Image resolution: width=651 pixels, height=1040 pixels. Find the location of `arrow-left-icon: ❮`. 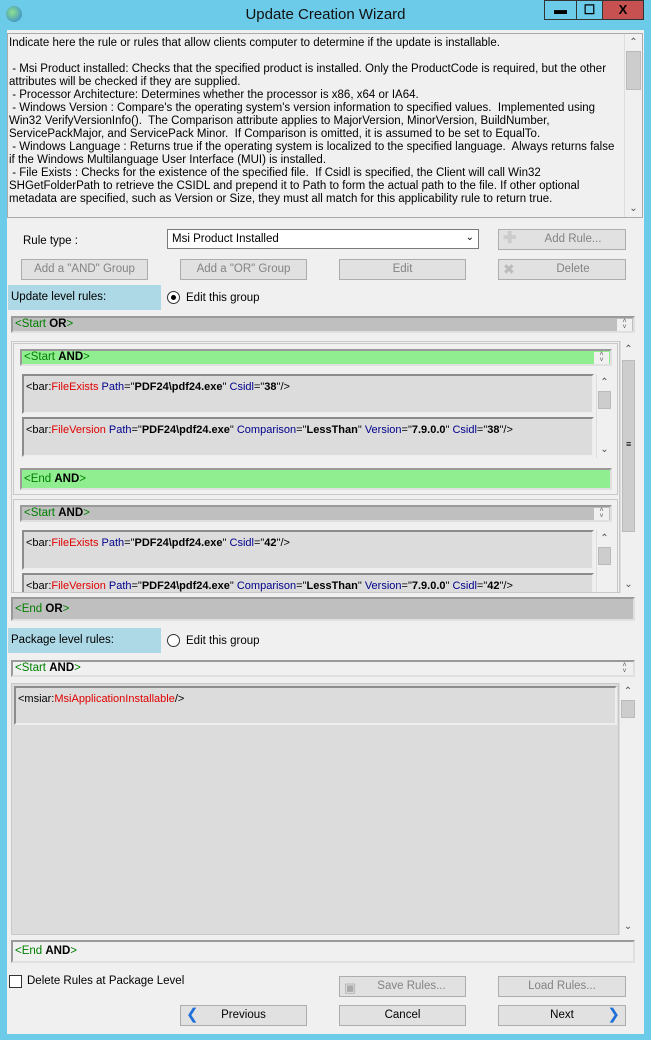

arrow-left-icon: ❮ is located at coordinates (192, 1014).